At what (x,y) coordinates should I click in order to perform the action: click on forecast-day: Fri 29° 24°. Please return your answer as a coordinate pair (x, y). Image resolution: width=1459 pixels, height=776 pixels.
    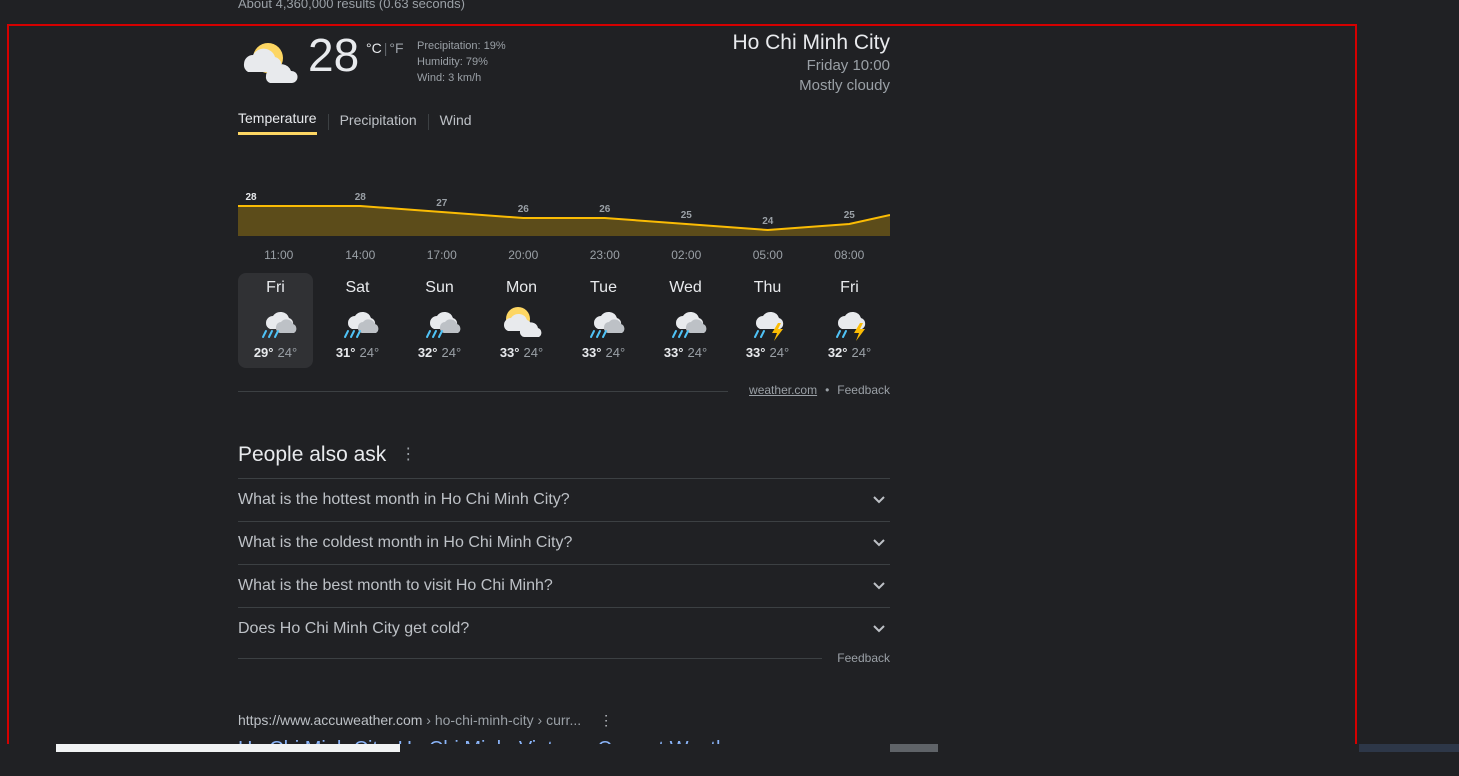
    Looking at the image, I should click on (275, 320).